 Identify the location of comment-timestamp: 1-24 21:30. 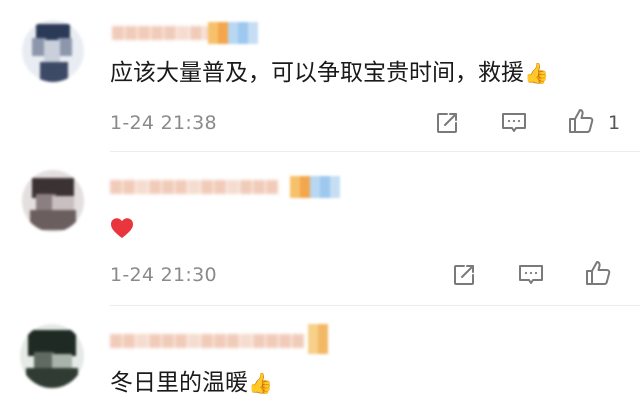
(163, 275).